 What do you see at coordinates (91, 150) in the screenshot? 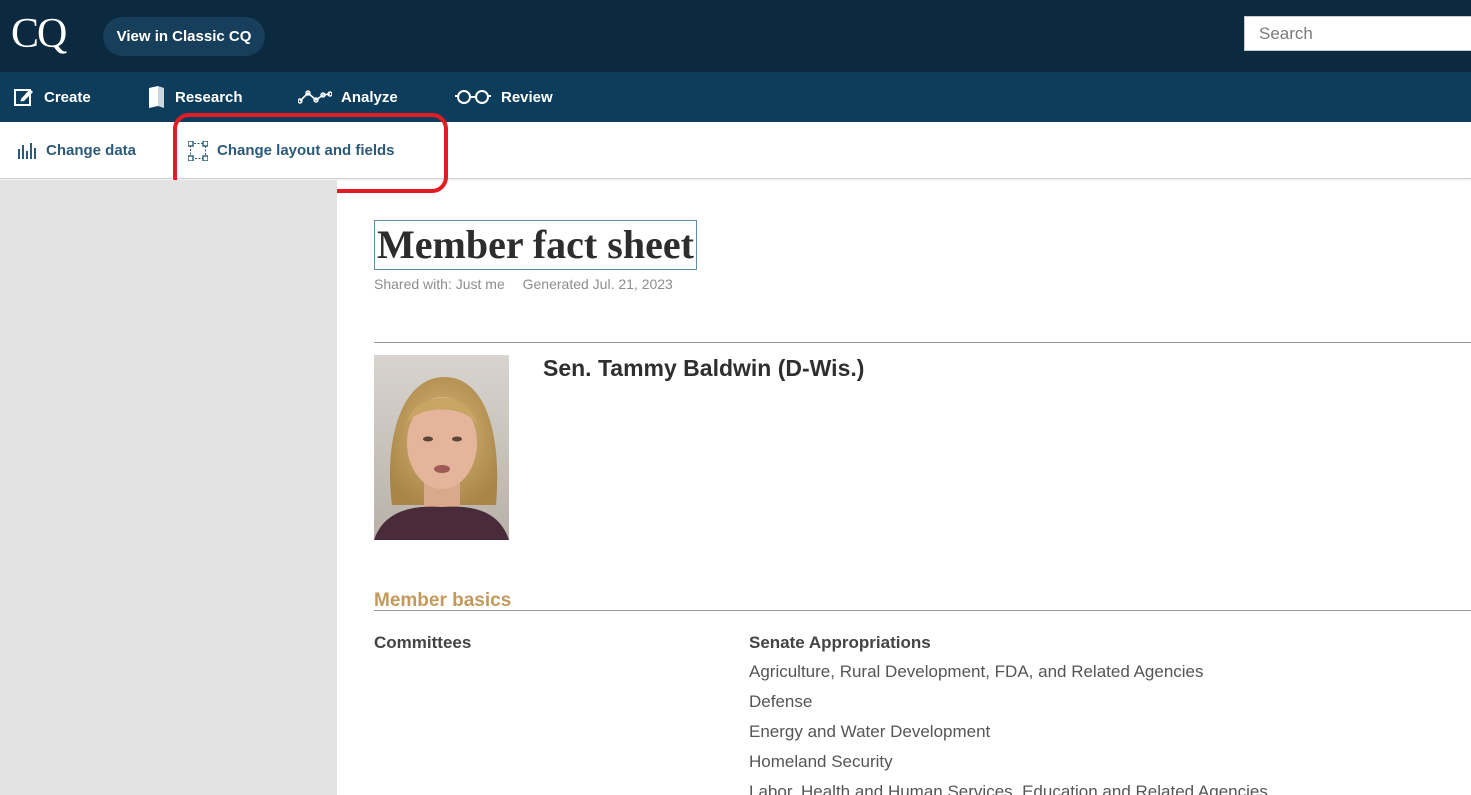
I see `change-data-label: Change data` at bounding box center [91, 150].